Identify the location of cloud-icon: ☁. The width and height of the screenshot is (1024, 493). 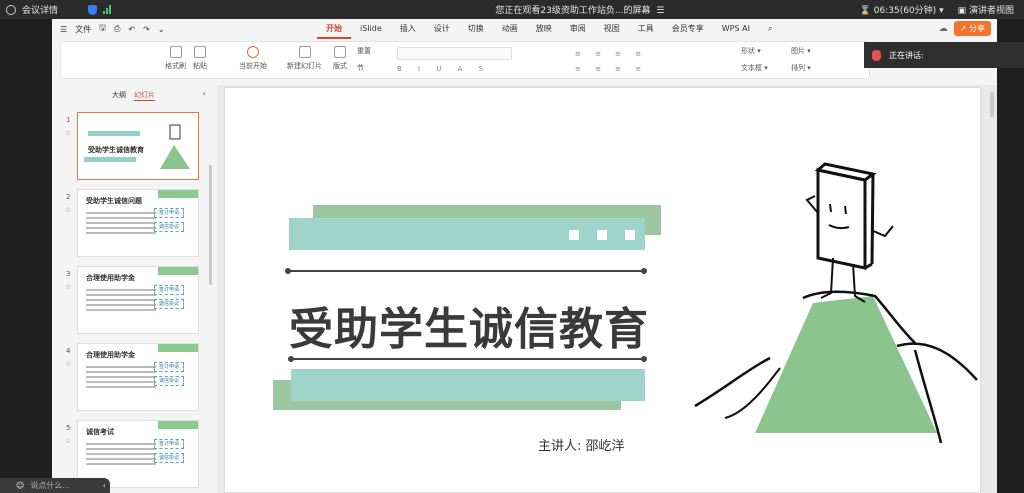
(943, 29).